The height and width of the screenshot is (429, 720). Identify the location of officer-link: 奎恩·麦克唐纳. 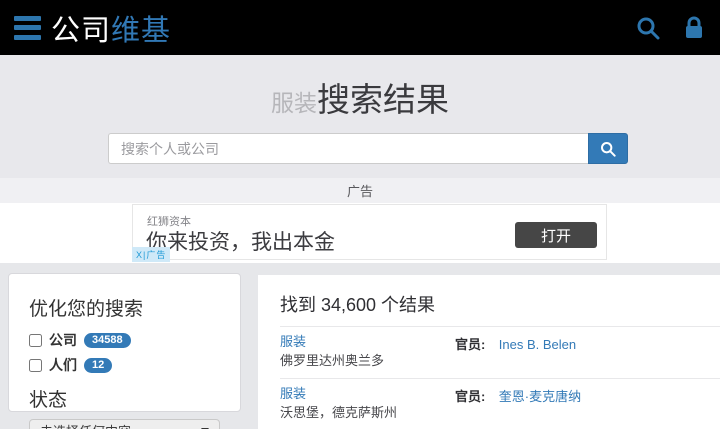
(540, 396).